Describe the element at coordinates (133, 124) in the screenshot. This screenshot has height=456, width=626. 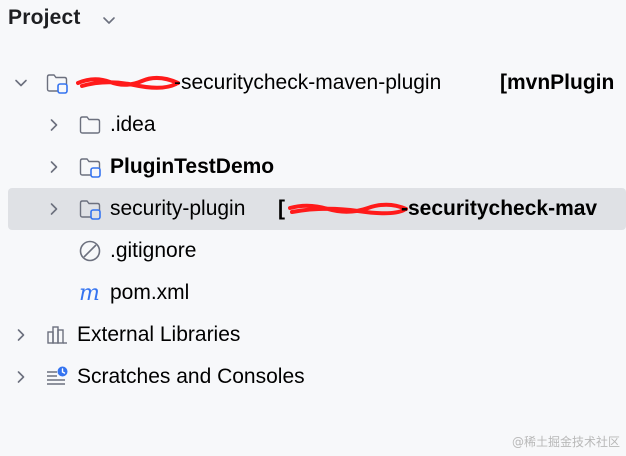
I see `tree-item-label: .idea` at that location.